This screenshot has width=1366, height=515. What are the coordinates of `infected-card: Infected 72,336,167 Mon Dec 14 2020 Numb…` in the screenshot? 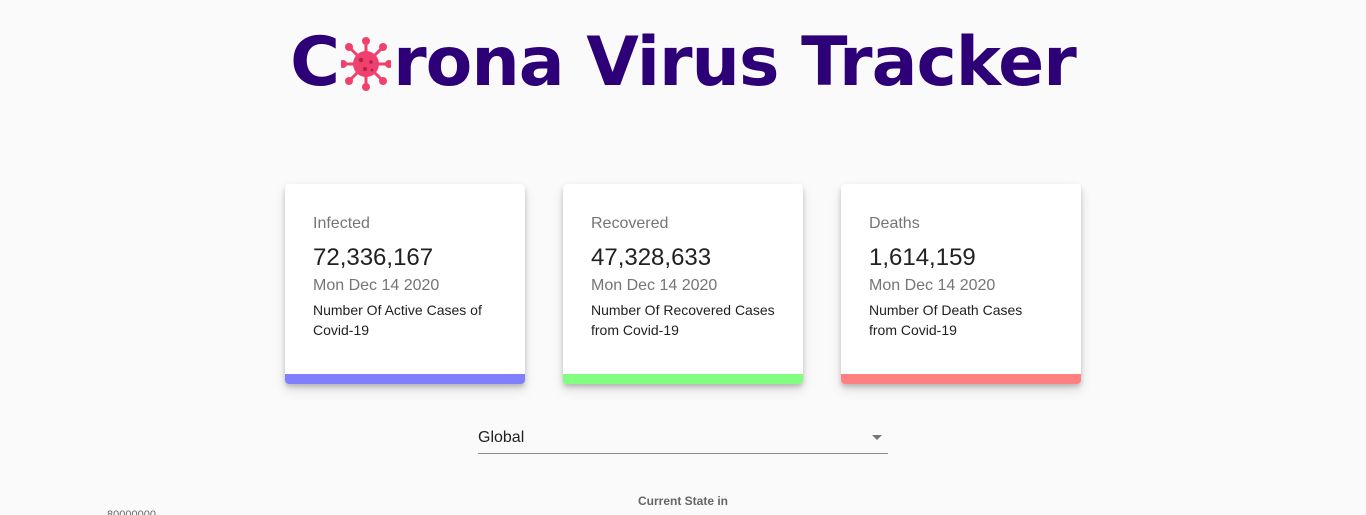 It's located at (405, 284).